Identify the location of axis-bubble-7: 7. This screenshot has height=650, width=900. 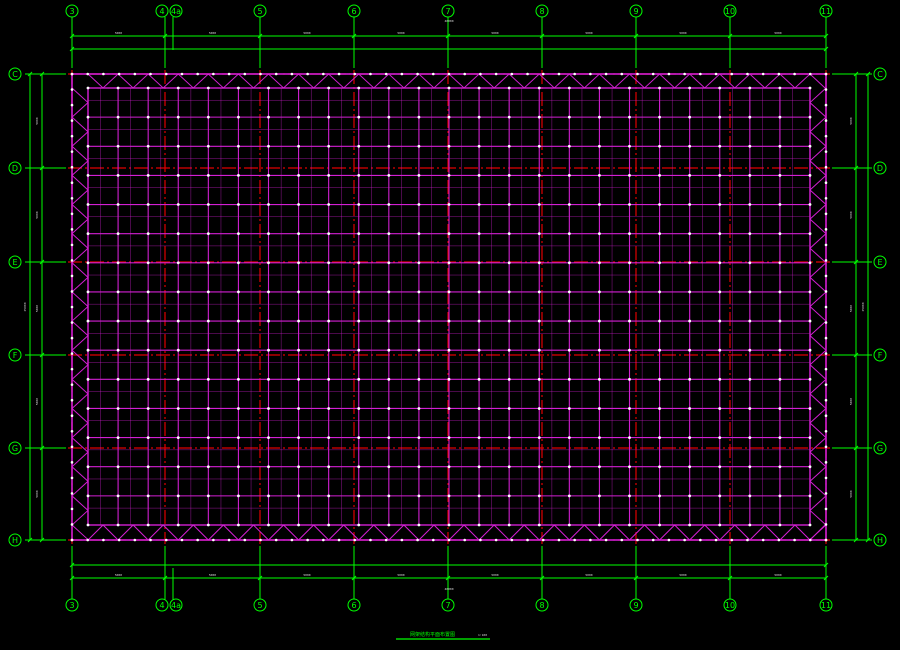
(448, 11).